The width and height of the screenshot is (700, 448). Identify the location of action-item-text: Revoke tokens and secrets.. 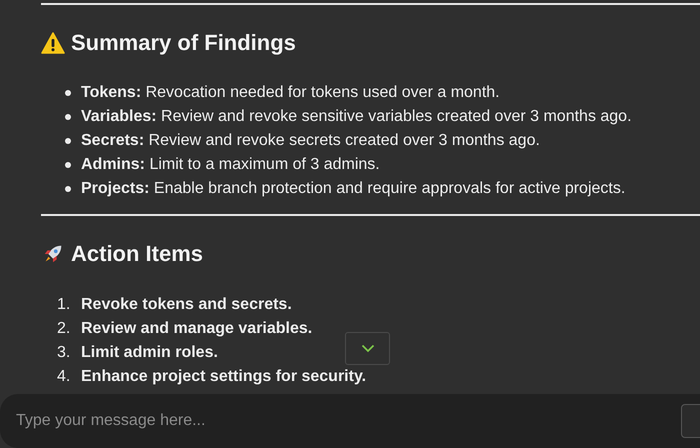
(186, 305).